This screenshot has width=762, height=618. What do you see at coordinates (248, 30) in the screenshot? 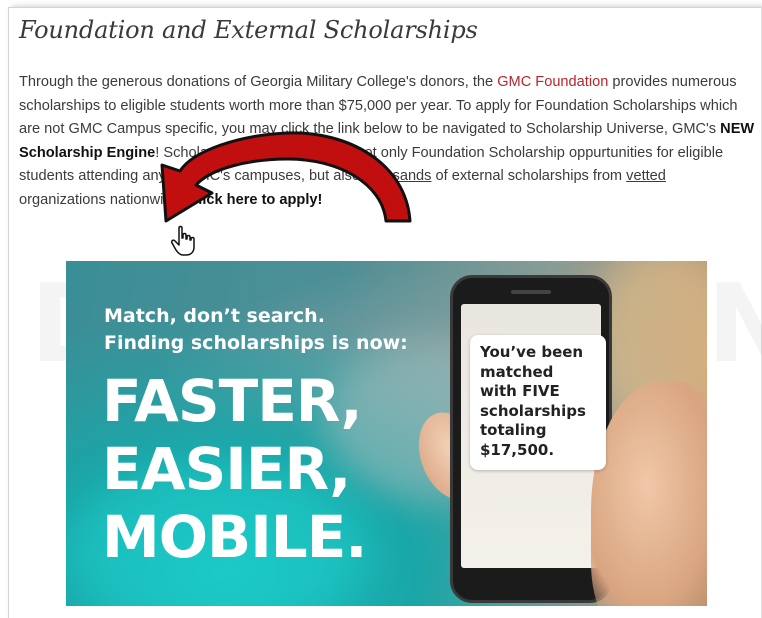
I see `page-title: Foundation and External Scholarships` at bounding box center [248, 30].